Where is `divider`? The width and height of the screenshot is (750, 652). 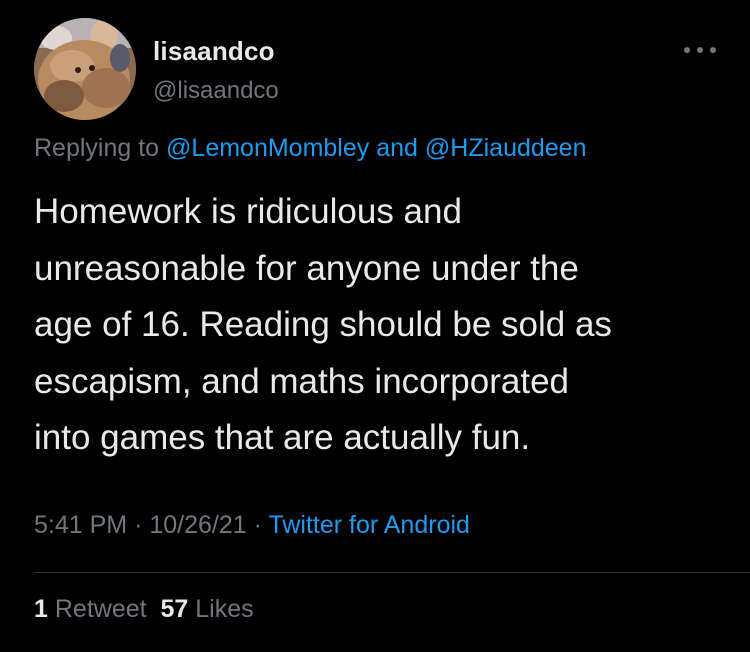 divider is located at coordinates (392, 572).